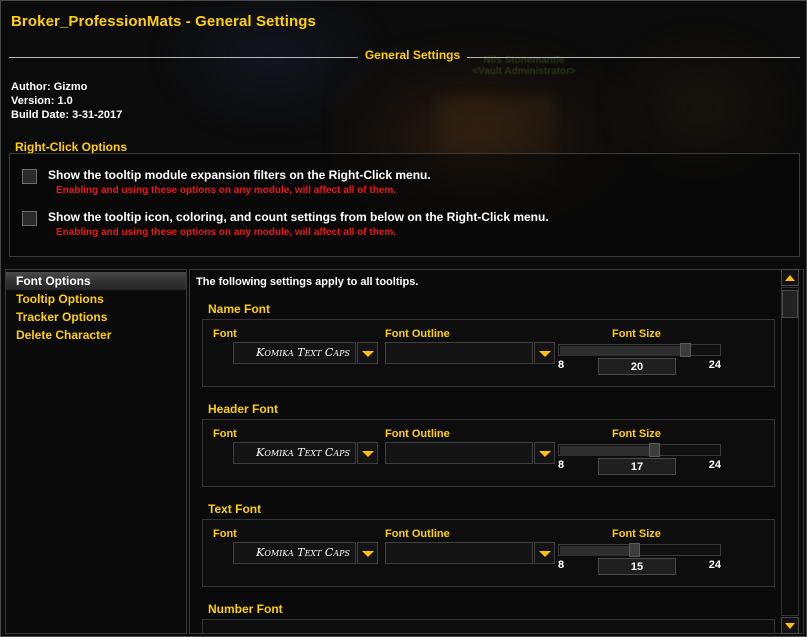 Image resolution: width=807 pixels, height=637 pixels. I want to click on content-scrollbar, so click(790, 451).